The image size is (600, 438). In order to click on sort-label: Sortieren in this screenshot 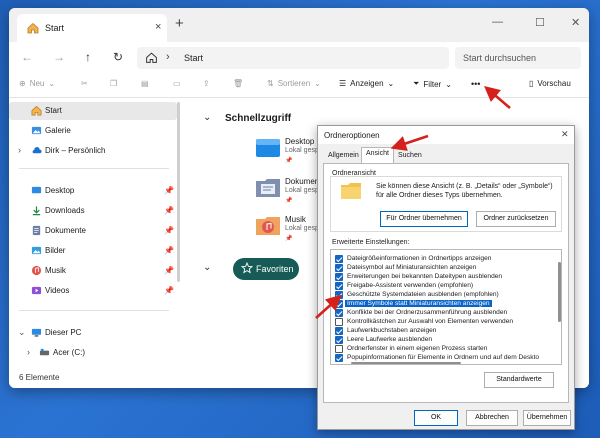, I will do `click(294, 83)`.